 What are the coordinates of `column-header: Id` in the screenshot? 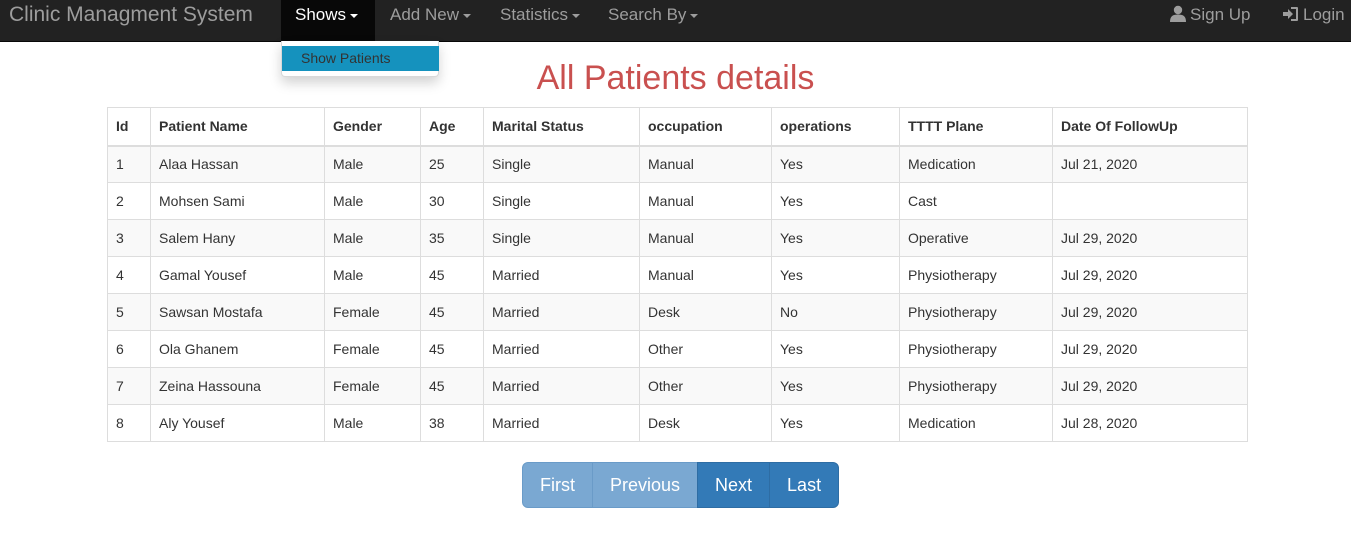 It's located at (129, 127).